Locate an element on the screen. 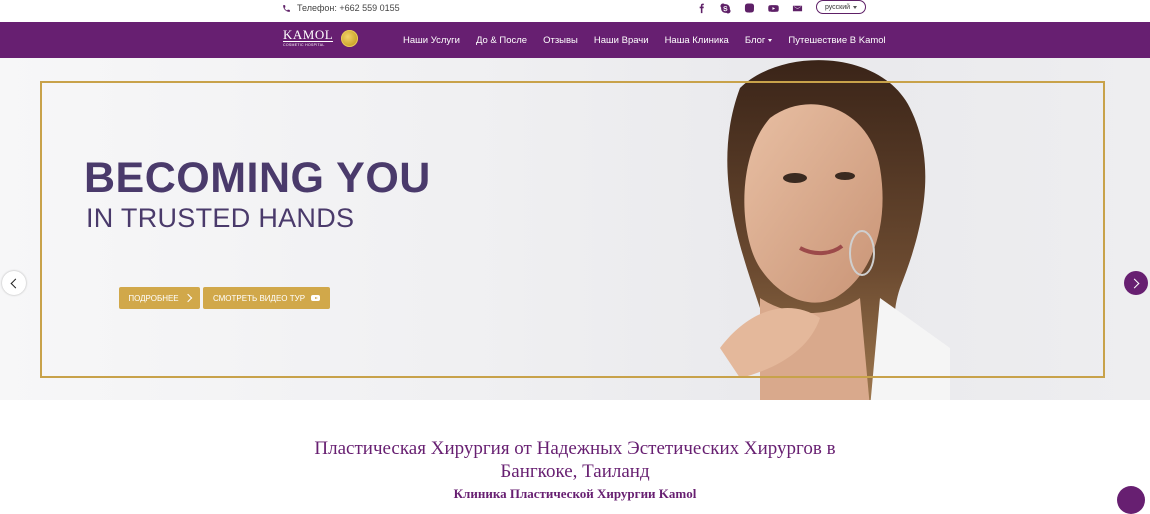 Image resolution: width=1150 pixels, height=514 pixels. logo-text: KAMOL COSMETIC HOSPITAL is located at coordinates (308, 37).